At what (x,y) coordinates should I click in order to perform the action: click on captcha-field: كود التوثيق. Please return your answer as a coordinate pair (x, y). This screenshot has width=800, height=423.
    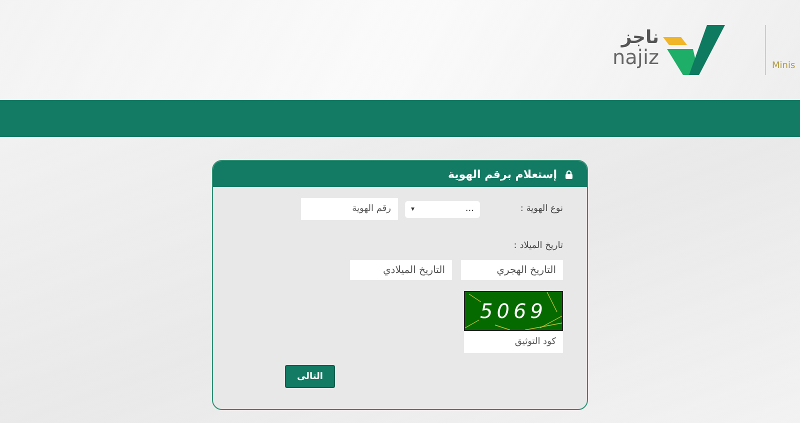
    Looking at the image, I should click on (513, 342).